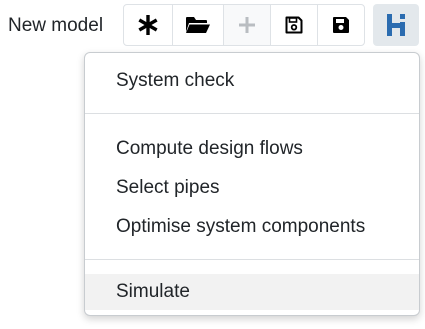 This screenshot has height=329, width=425. I want to click on new-model-button, so click(148, 25).